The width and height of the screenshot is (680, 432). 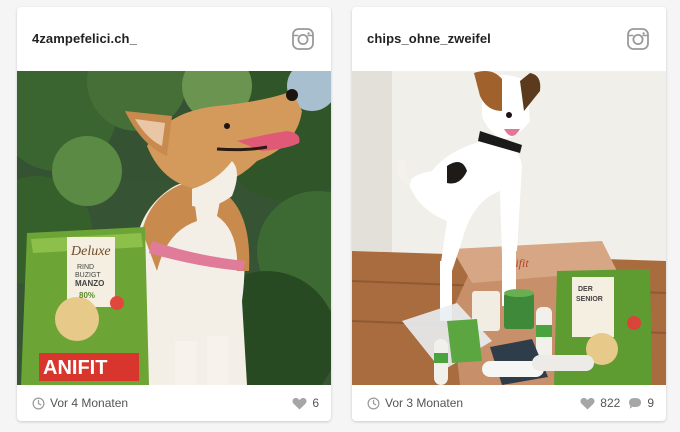 What do you see at coordinates (509, 403) in the screenshot?
I see `post-footer: Vor 3 Monaten 822 9` at bounding box center [509, 403].